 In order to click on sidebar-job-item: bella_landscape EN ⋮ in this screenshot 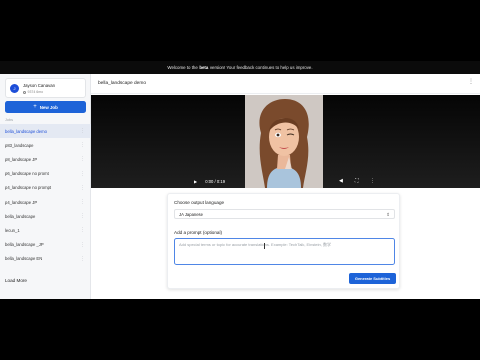, I will do `click(45, 259)`.